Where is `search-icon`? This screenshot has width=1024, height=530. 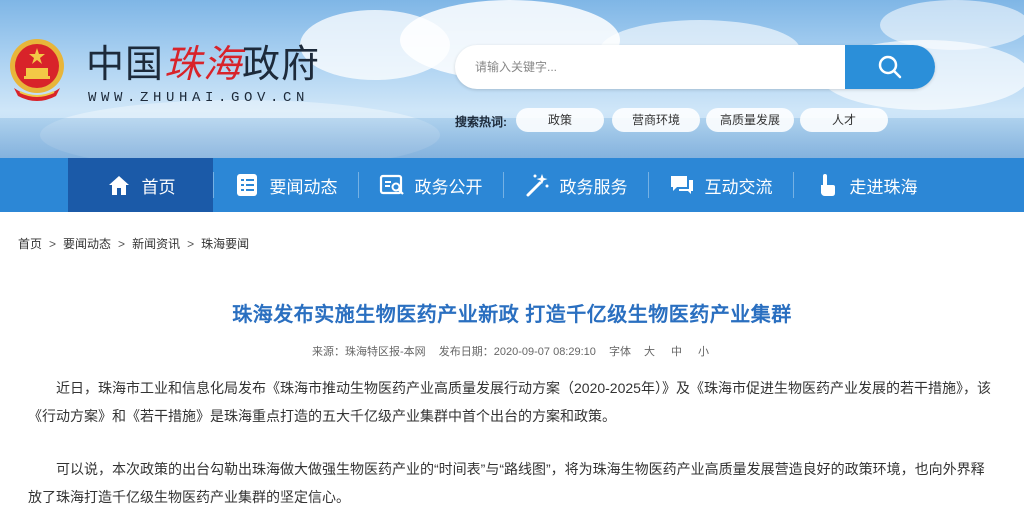 search-icon is located at coordinates (890, 67).